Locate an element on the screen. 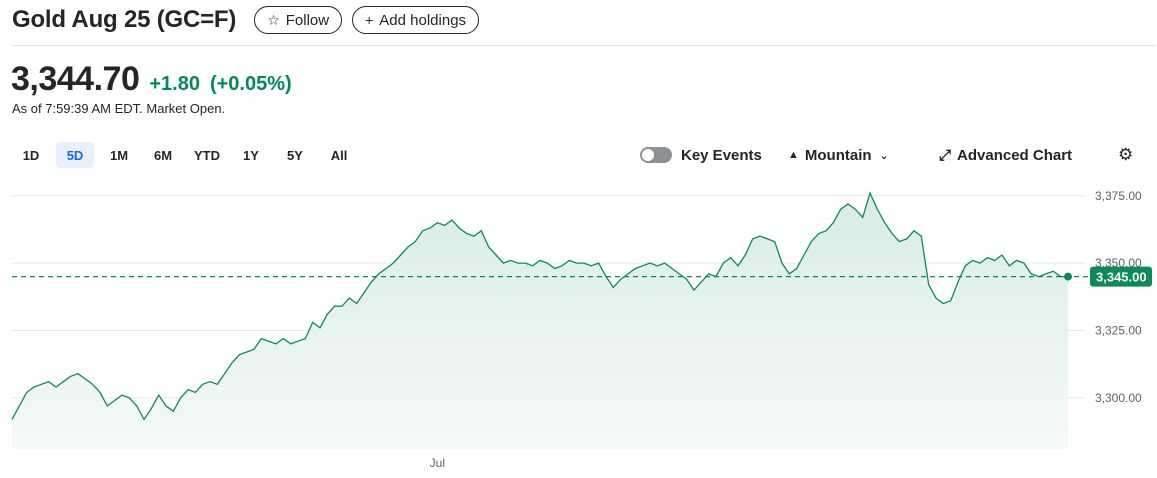 The image size is (1157, 478). range-button-5d: 5D is located at coordinates (75, 155).